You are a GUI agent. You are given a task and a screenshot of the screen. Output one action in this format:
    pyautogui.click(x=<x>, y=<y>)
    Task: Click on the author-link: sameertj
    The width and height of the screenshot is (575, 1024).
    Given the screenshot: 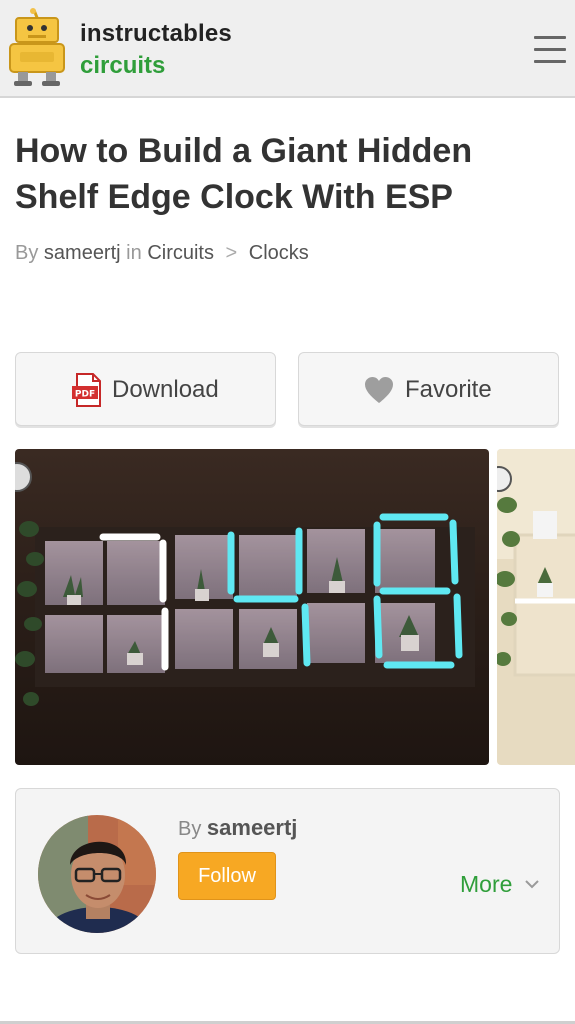 What is the action you would take?
    pyautogui.click(x=82, y=253)
    